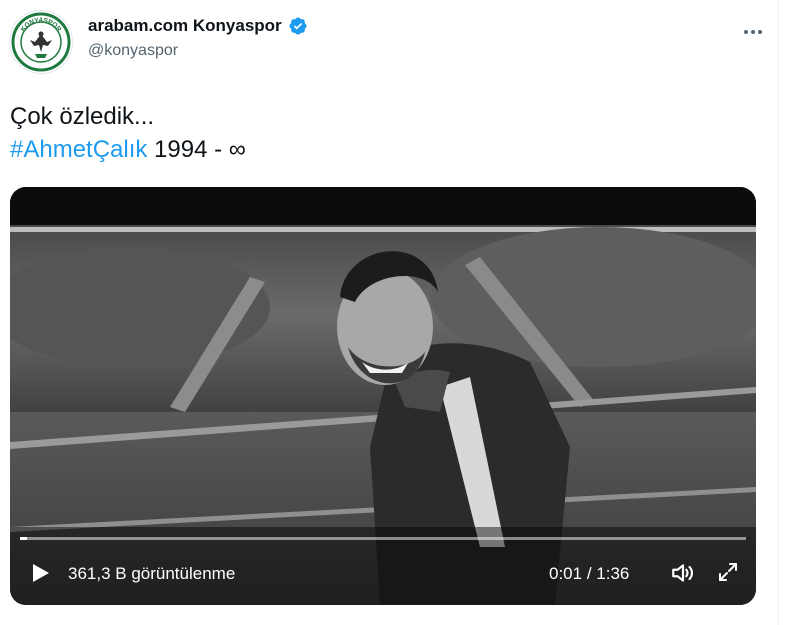 The width and height of the screenshot is (800, 625). I want to click on fullscreen-icon, so click(728, 572).